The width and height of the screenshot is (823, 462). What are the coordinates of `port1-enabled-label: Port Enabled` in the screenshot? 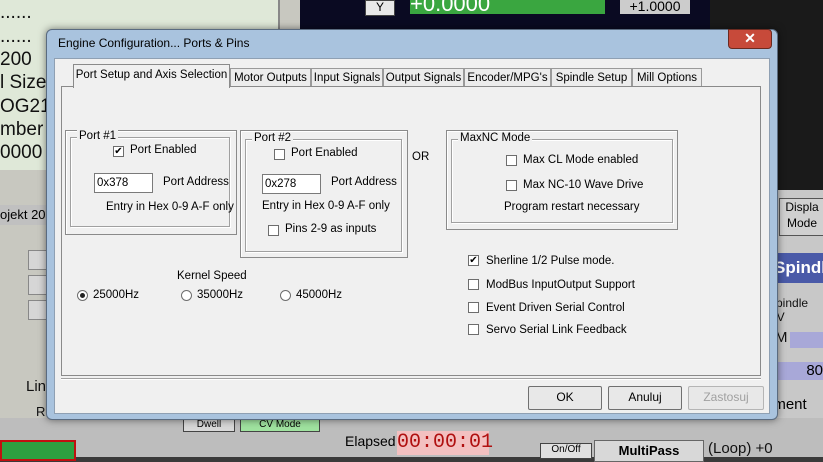 It's located at (163, 150).